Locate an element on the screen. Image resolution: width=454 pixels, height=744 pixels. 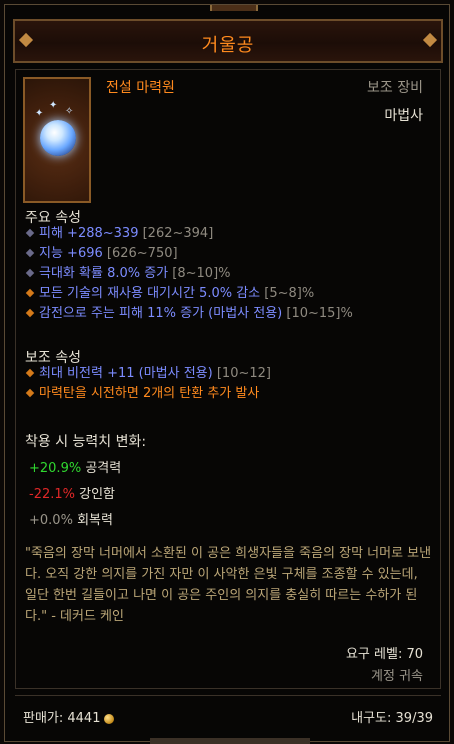
account-bound: 계정 귀속 is located at coordinates (397, 676).